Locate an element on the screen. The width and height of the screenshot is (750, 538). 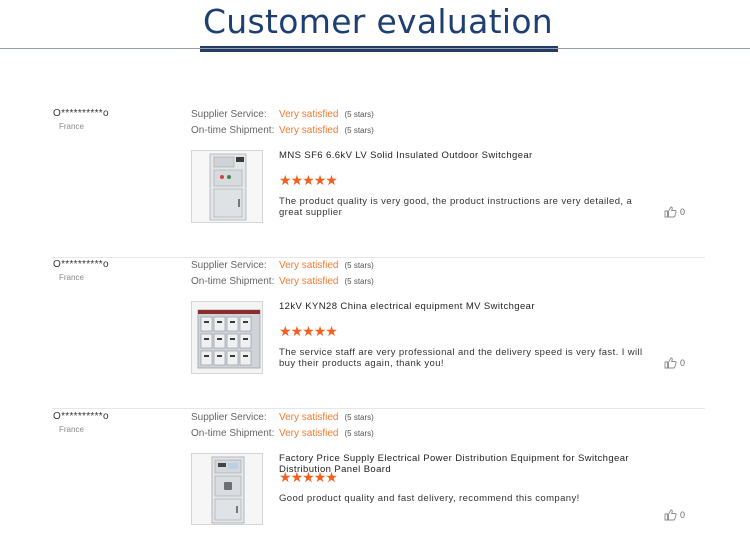
page-header: Customer evaluation is located at coordinates (375, 29).